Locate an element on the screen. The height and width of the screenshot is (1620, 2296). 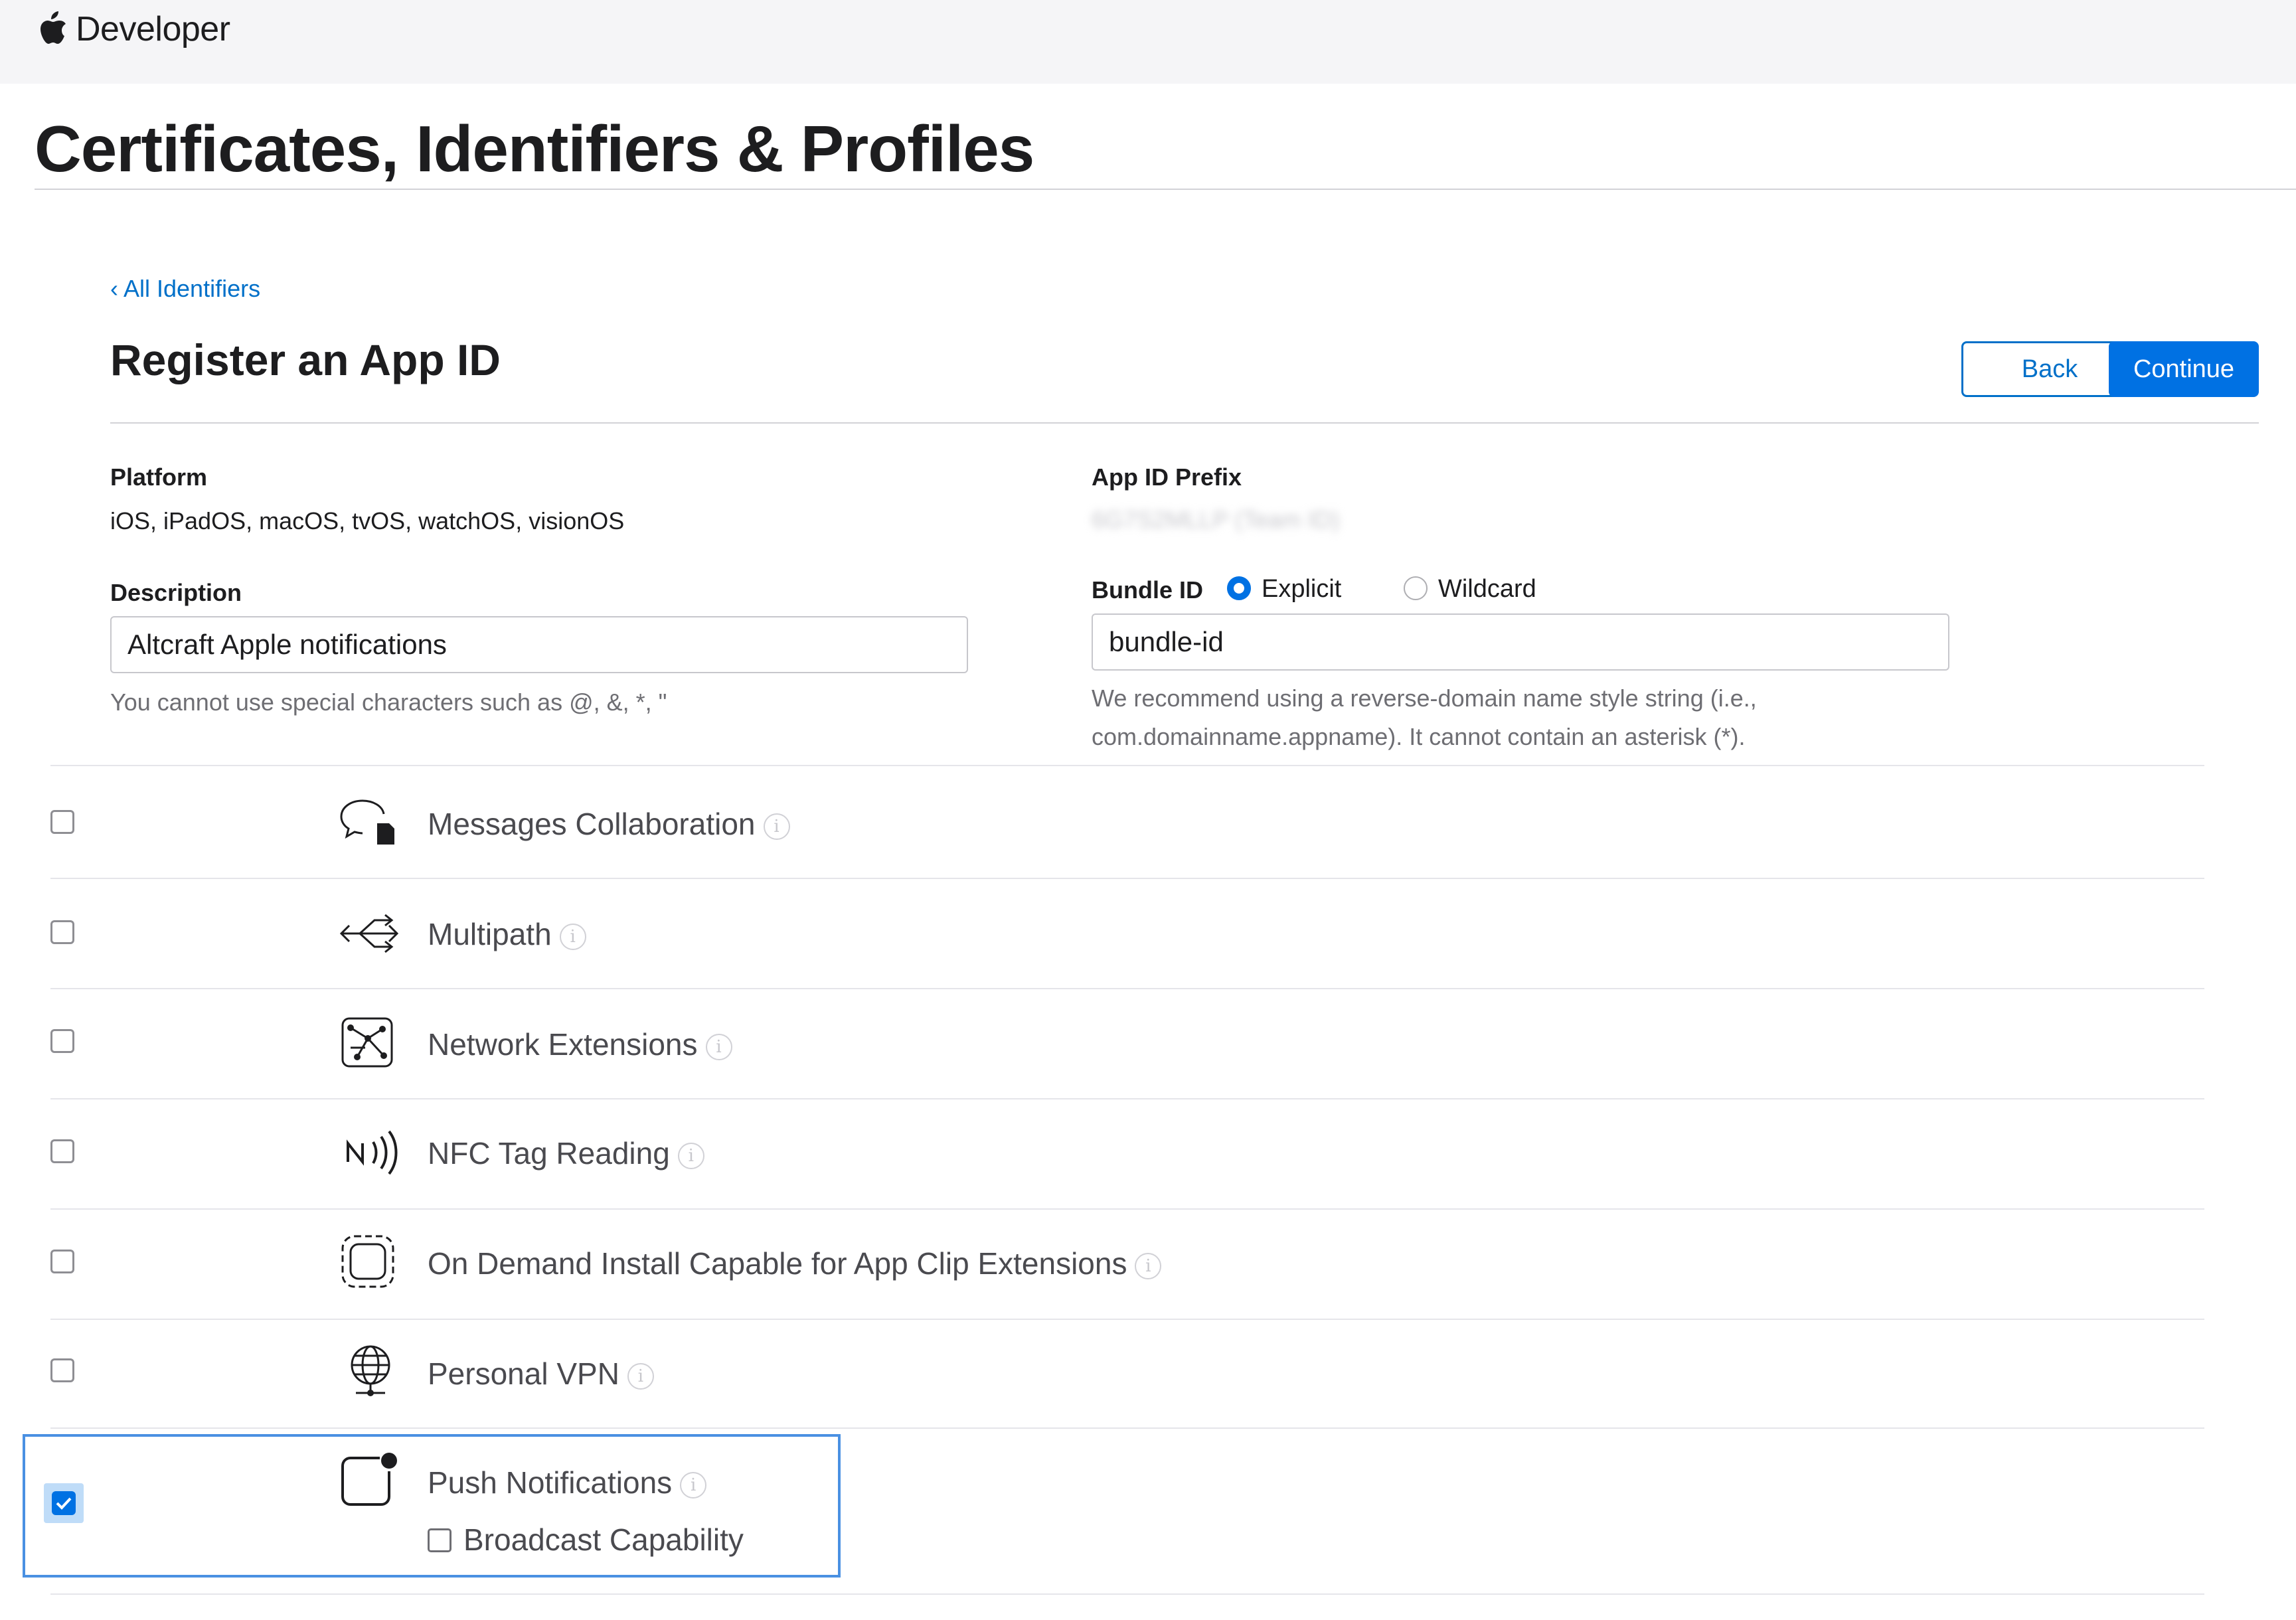
push-notifications-icon is located at coordinates (369, 1479).